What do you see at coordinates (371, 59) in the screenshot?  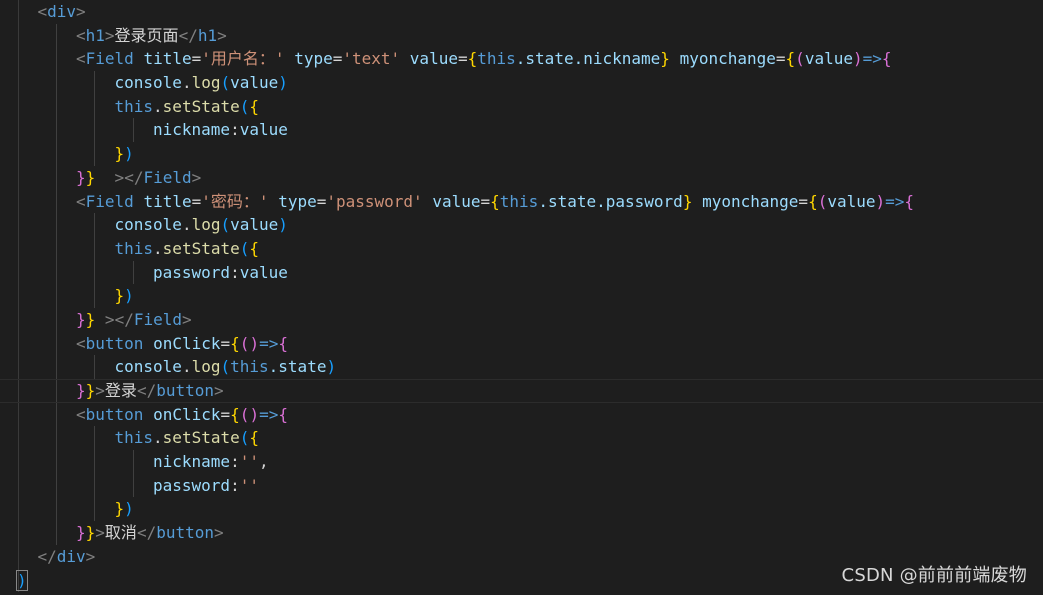 I see `code-token: 'text'` at bounding box center [371, 59].